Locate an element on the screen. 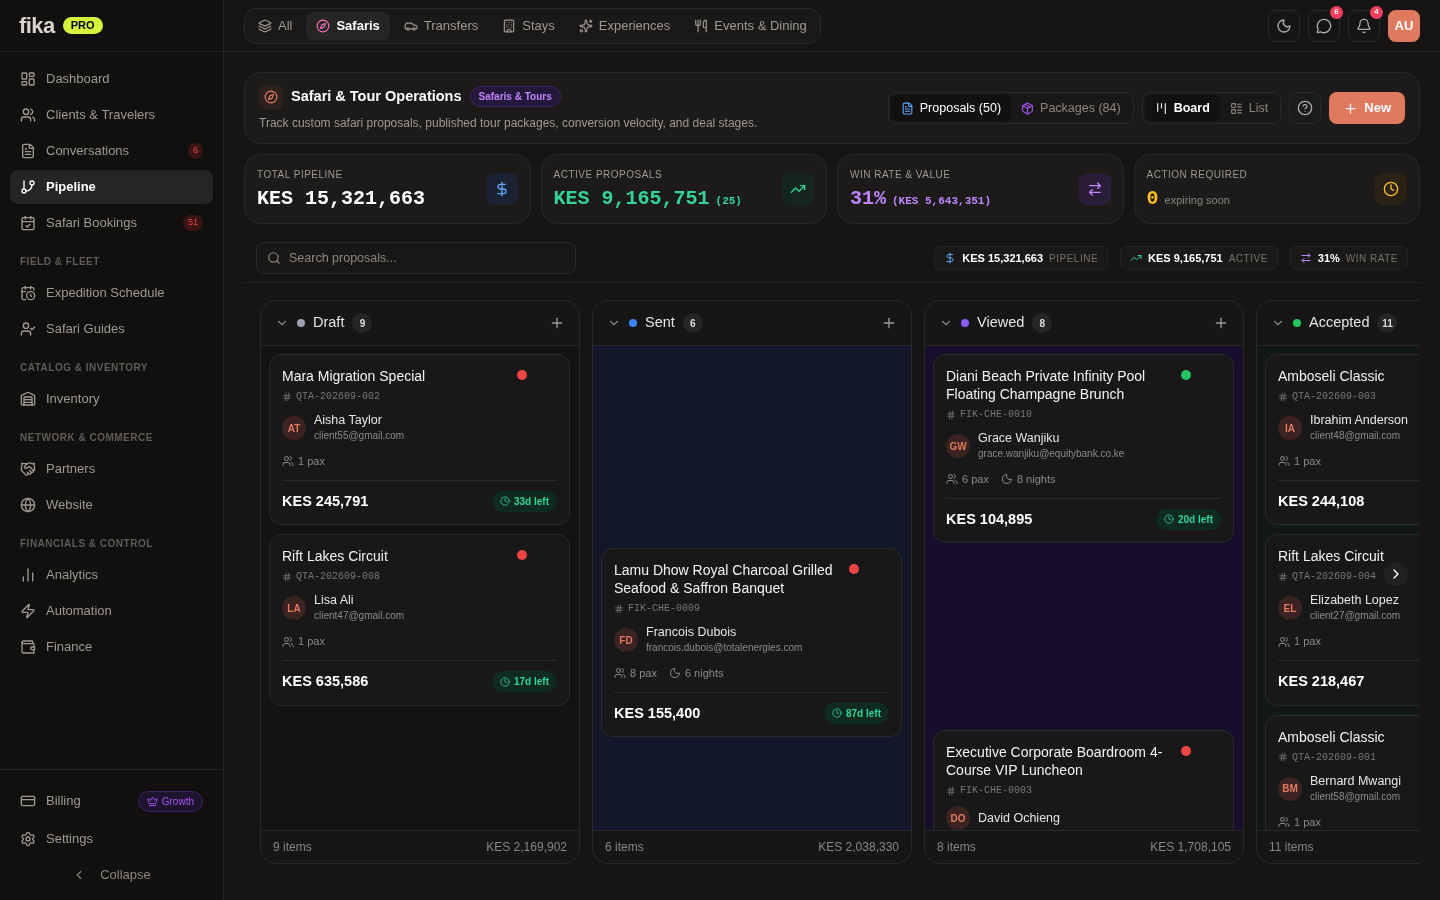  card-title: Rift Lakes Circuit is located at coordinates (335, 556).